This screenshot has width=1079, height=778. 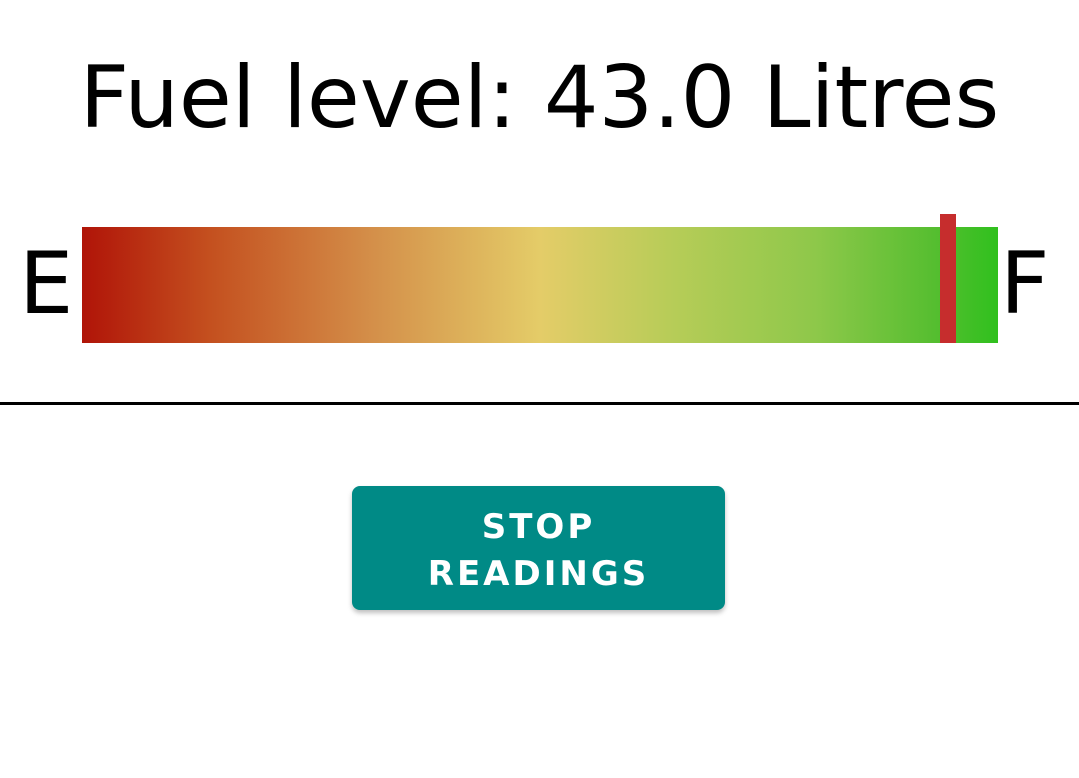 I want to click on divider, so click(x=539, y=403).